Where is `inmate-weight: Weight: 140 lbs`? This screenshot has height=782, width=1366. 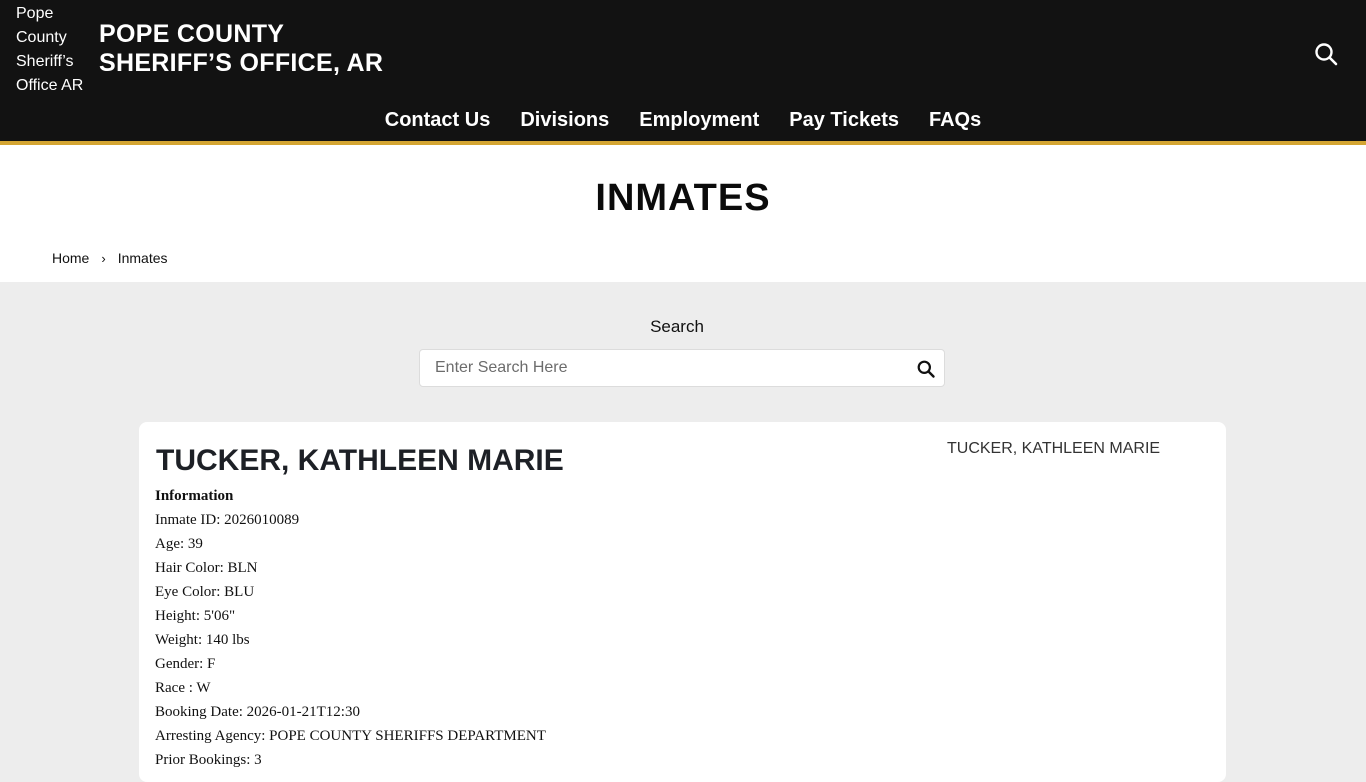
inmate-weight: Weight: 140 lbs is located at coordinates (202, 640).